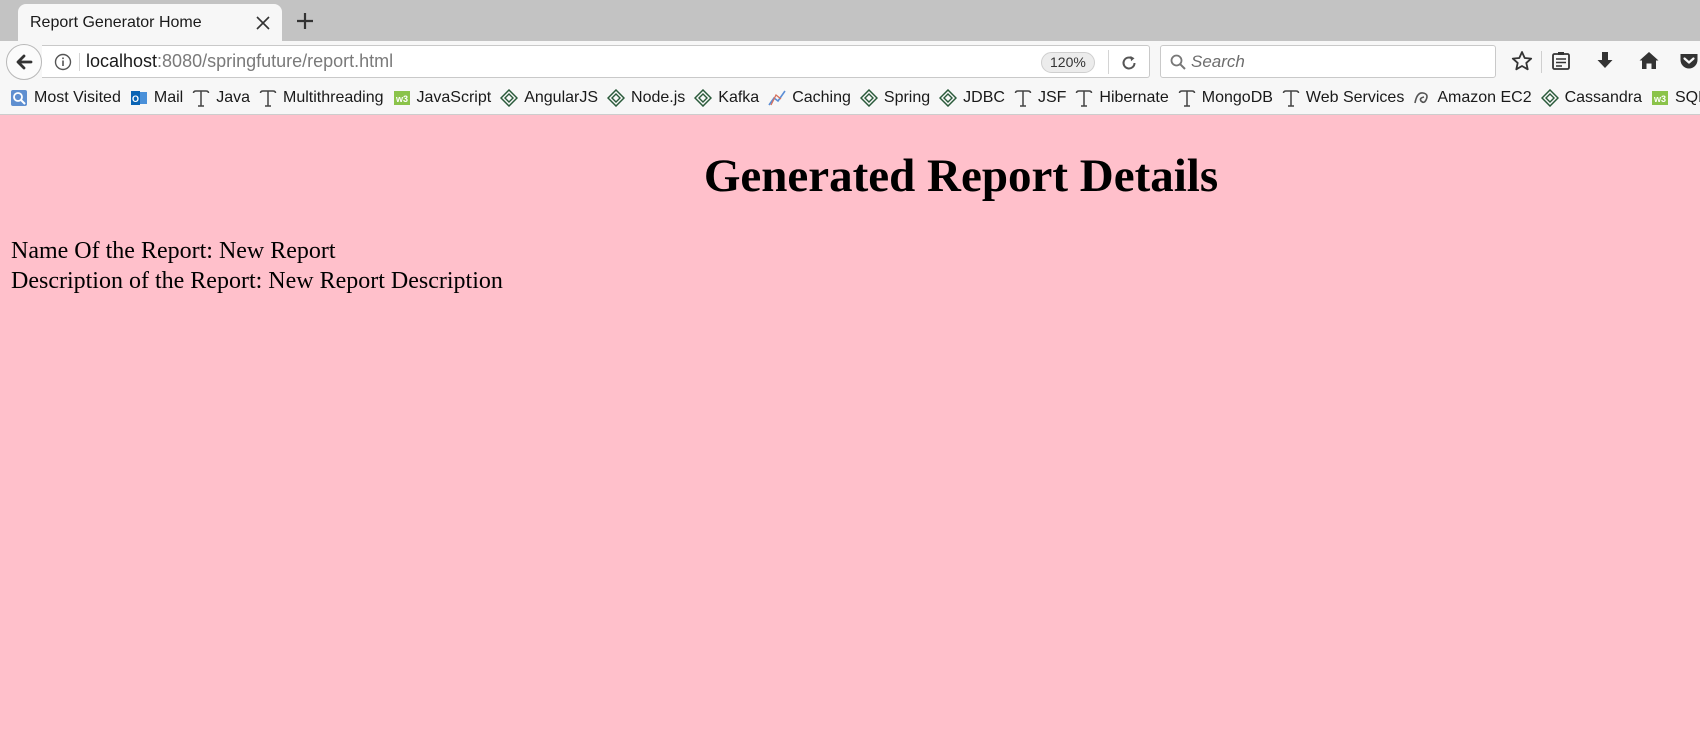 This screenshot has height=754, width=1700. I want to click on bookmark-multithreading: Multithreading, so click(321, 98).